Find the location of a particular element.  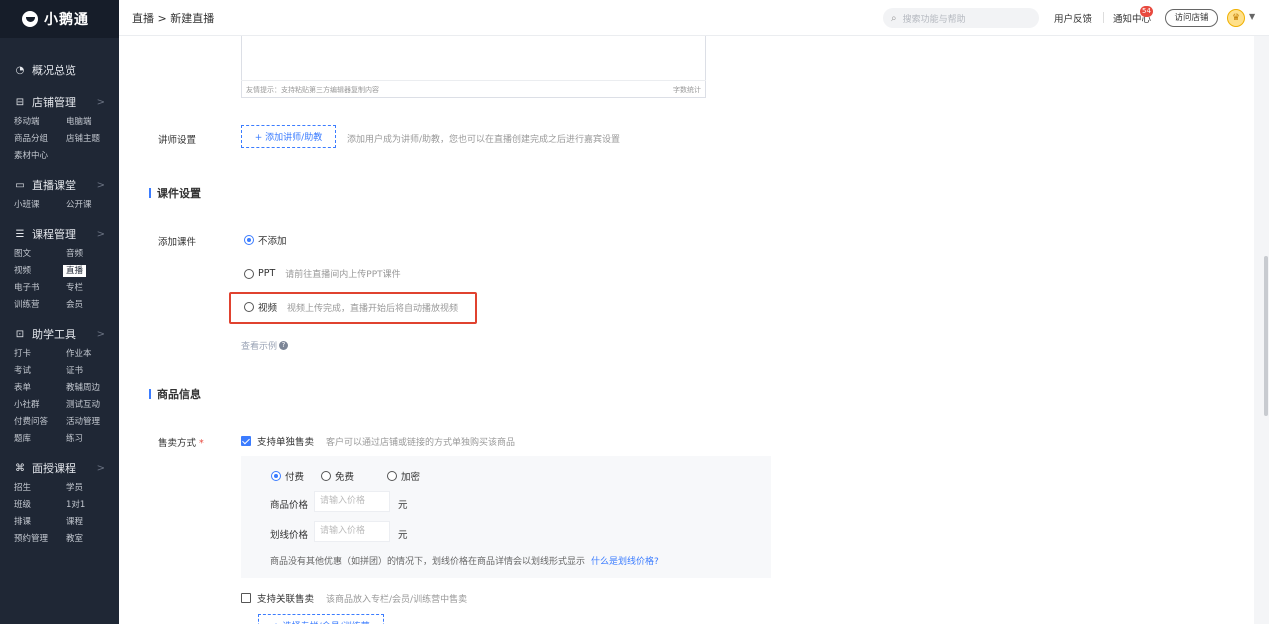

sidebar-item: 店铺主题 is located at coordinates (92, 139).